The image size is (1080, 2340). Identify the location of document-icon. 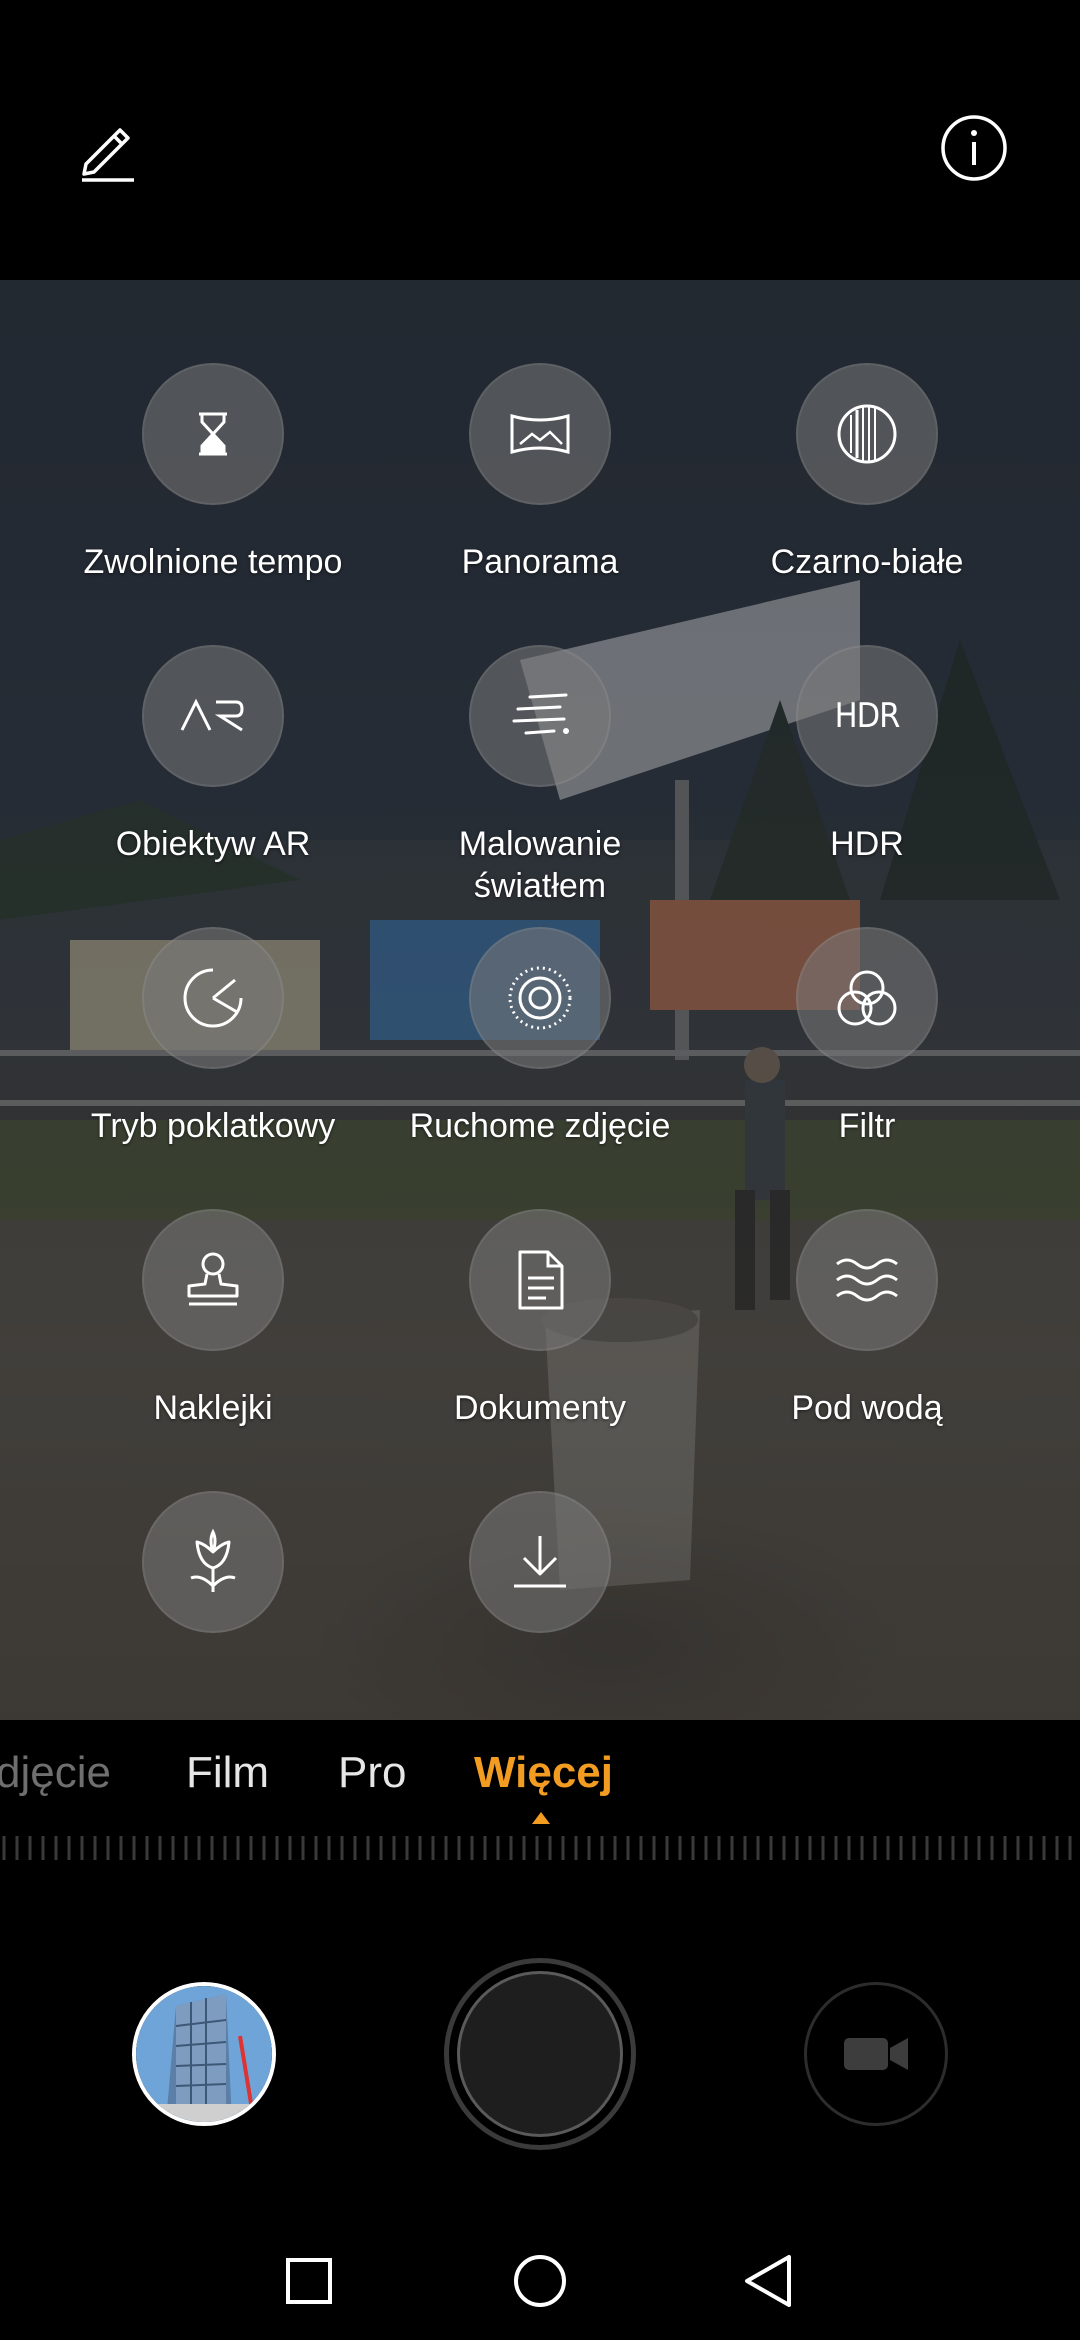
(540, 1280).